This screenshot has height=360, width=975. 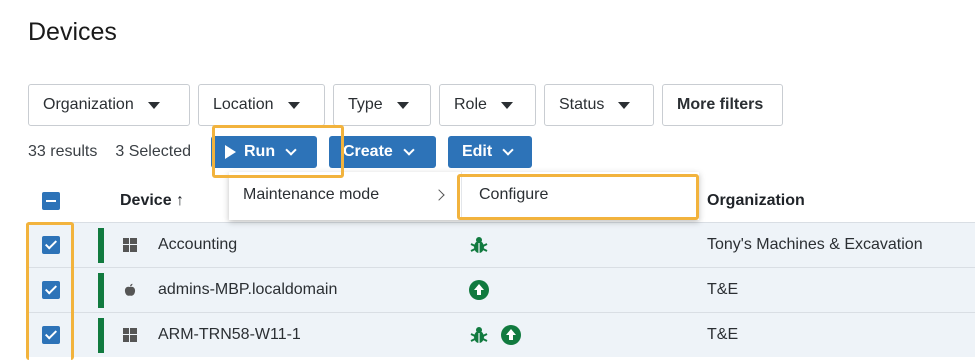 What do you see at coordinates (487, 105) in the screenshot?
I see `filter-role: Role` at bounding box center [487, 105].